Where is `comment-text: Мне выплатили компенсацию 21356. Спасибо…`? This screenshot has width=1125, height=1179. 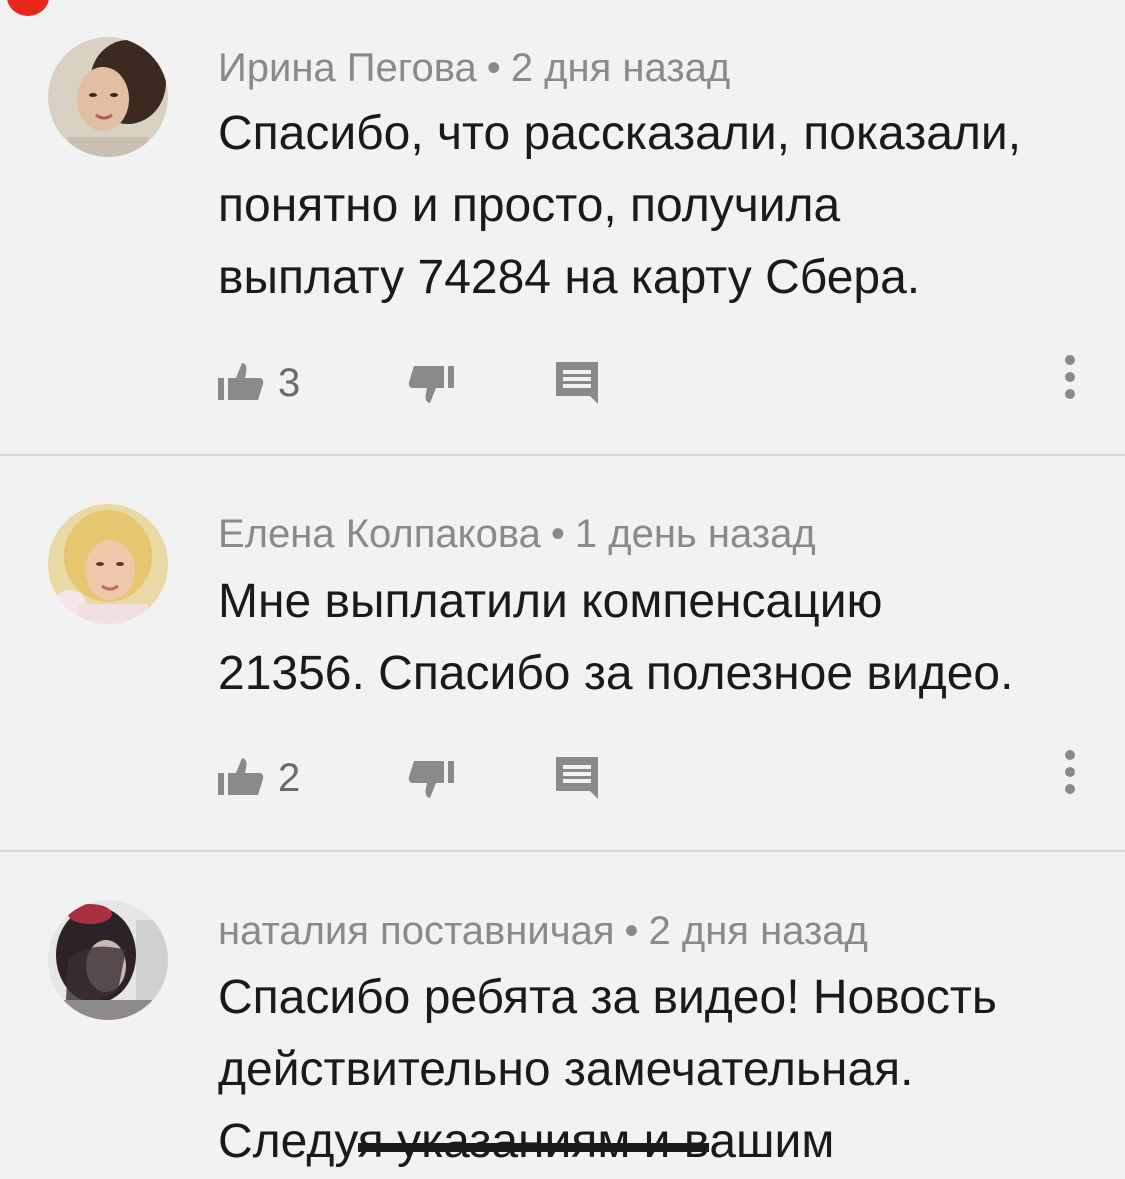
comment-text: Мне выплатили компенсацию 21356. Спасибо… is located at coordinates (658, 638).